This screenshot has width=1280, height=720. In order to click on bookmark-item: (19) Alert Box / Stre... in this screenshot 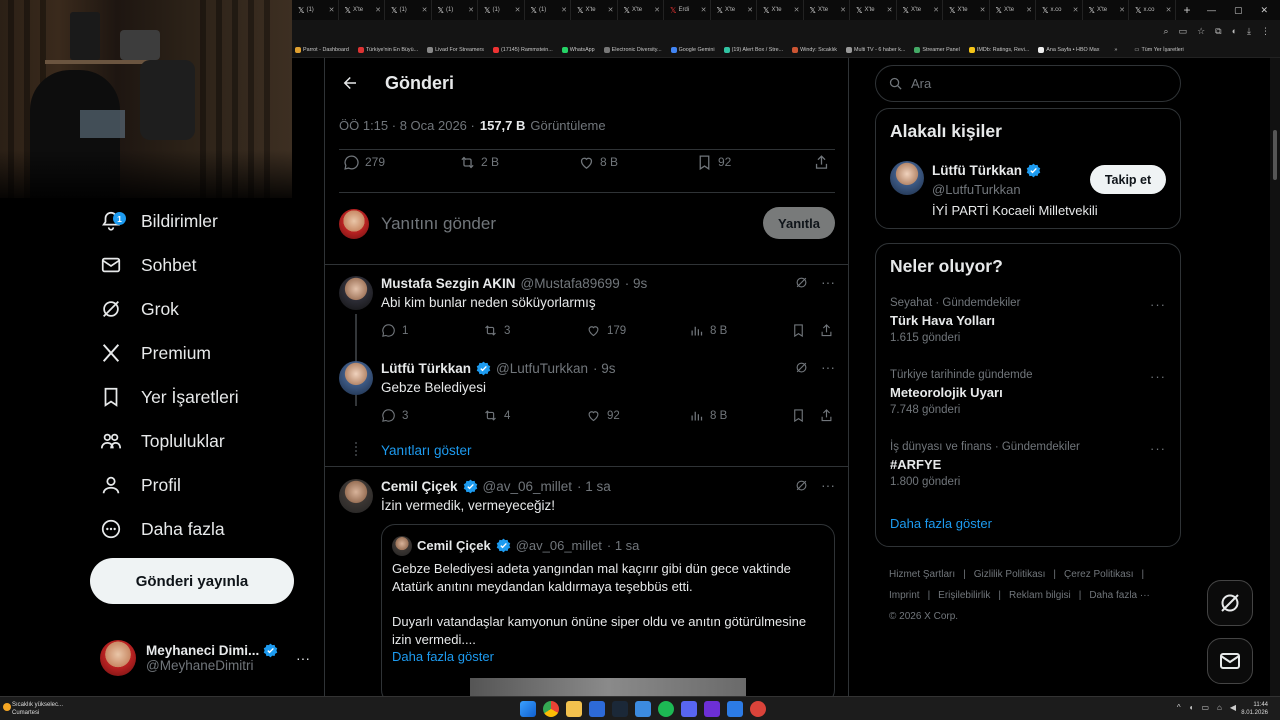, I will do `click(753, 49)`.